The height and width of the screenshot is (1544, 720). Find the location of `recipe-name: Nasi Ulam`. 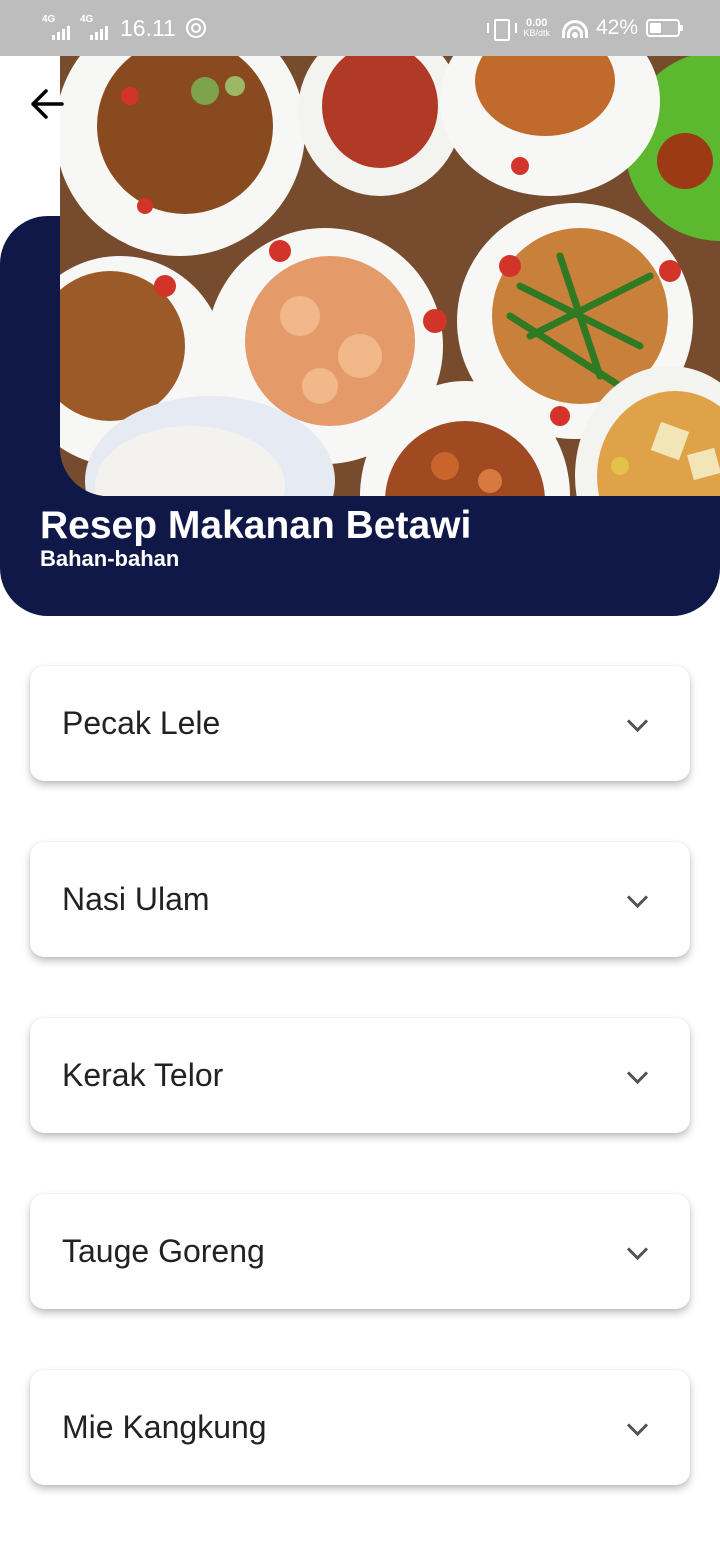

recipe-name: Nasi Ulam is located at coordinates (136, 899).